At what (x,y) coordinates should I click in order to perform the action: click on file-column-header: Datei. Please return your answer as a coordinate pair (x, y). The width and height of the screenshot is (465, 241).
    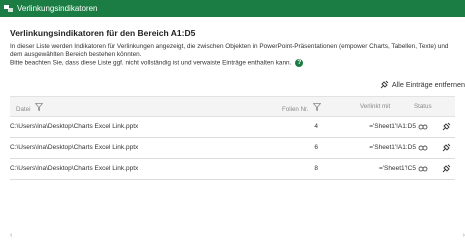
    Looking at the image, I should click on (30, 108).